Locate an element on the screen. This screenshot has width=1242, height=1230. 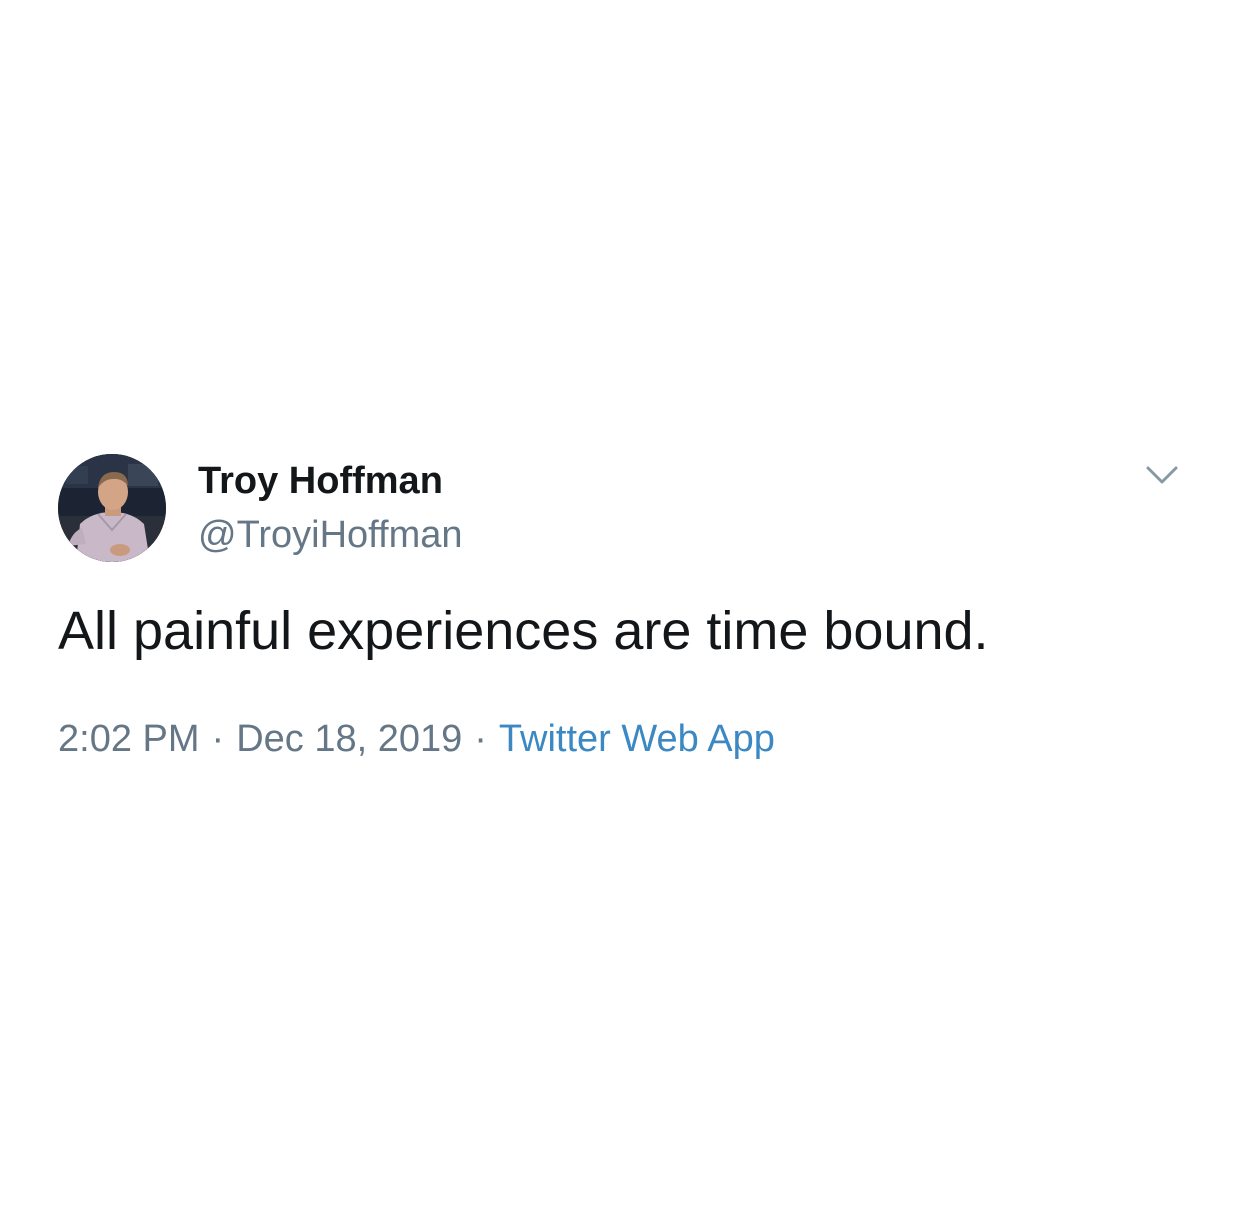
tweet-text: All painful experiences are time bound. is located at coordinates (523, 631).